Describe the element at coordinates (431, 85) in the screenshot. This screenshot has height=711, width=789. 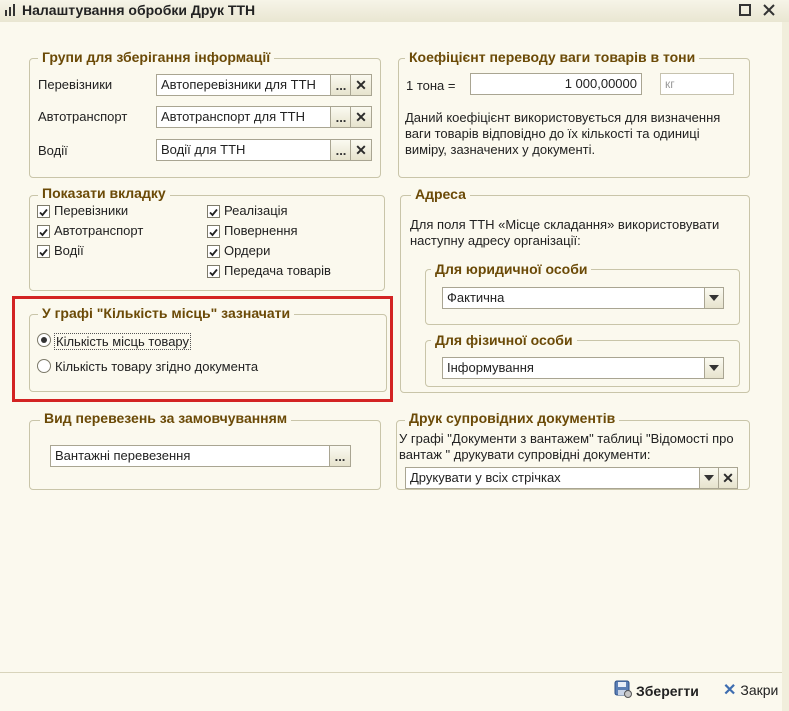
I see `ton-label: 1 тона =` at that location.